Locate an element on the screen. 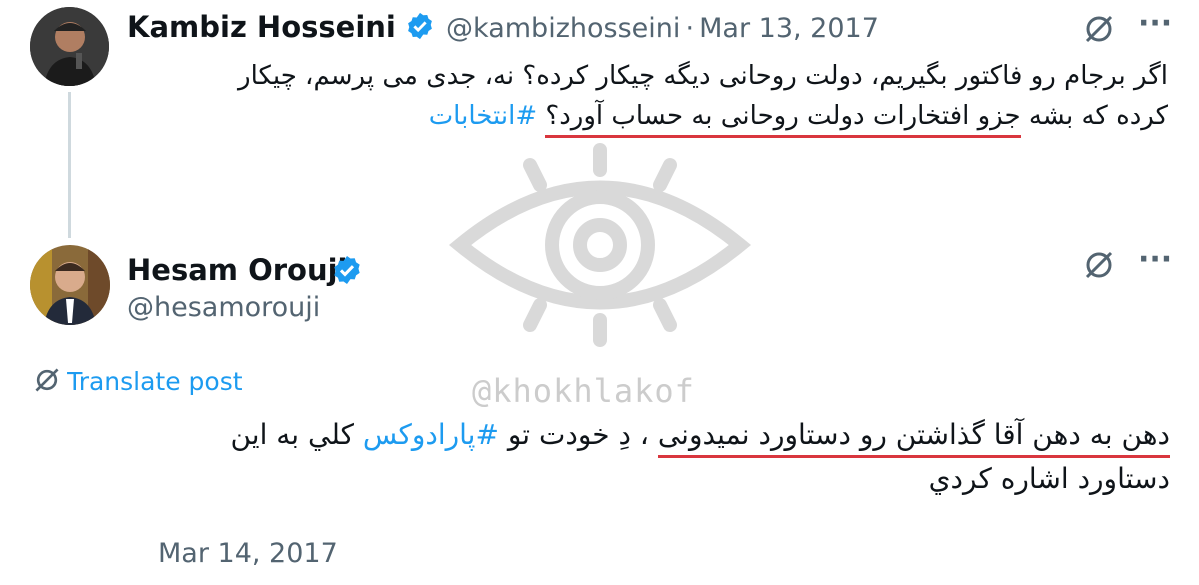  tweet-date: Mar 13, 2017 is located at coordinates (789, 28).